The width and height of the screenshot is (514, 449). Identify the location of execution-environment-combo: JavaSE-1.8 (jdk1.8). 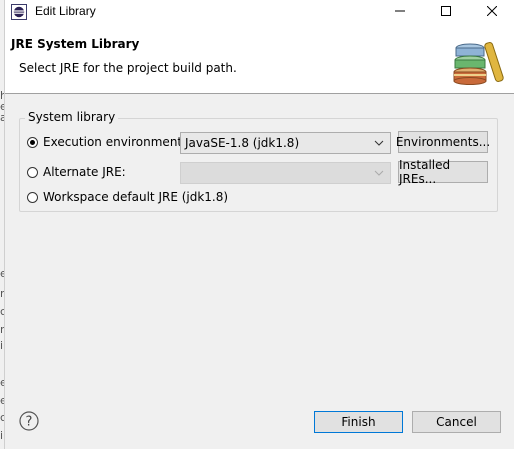
(285, 143).